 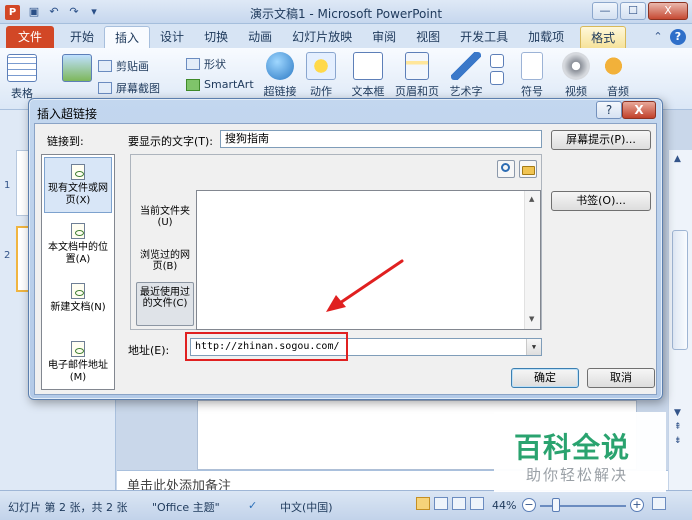 What do you see at coordinates (149, 350) in the screenshot?
I see `address-label: 地址(E):` at bounding box center [149, 350].